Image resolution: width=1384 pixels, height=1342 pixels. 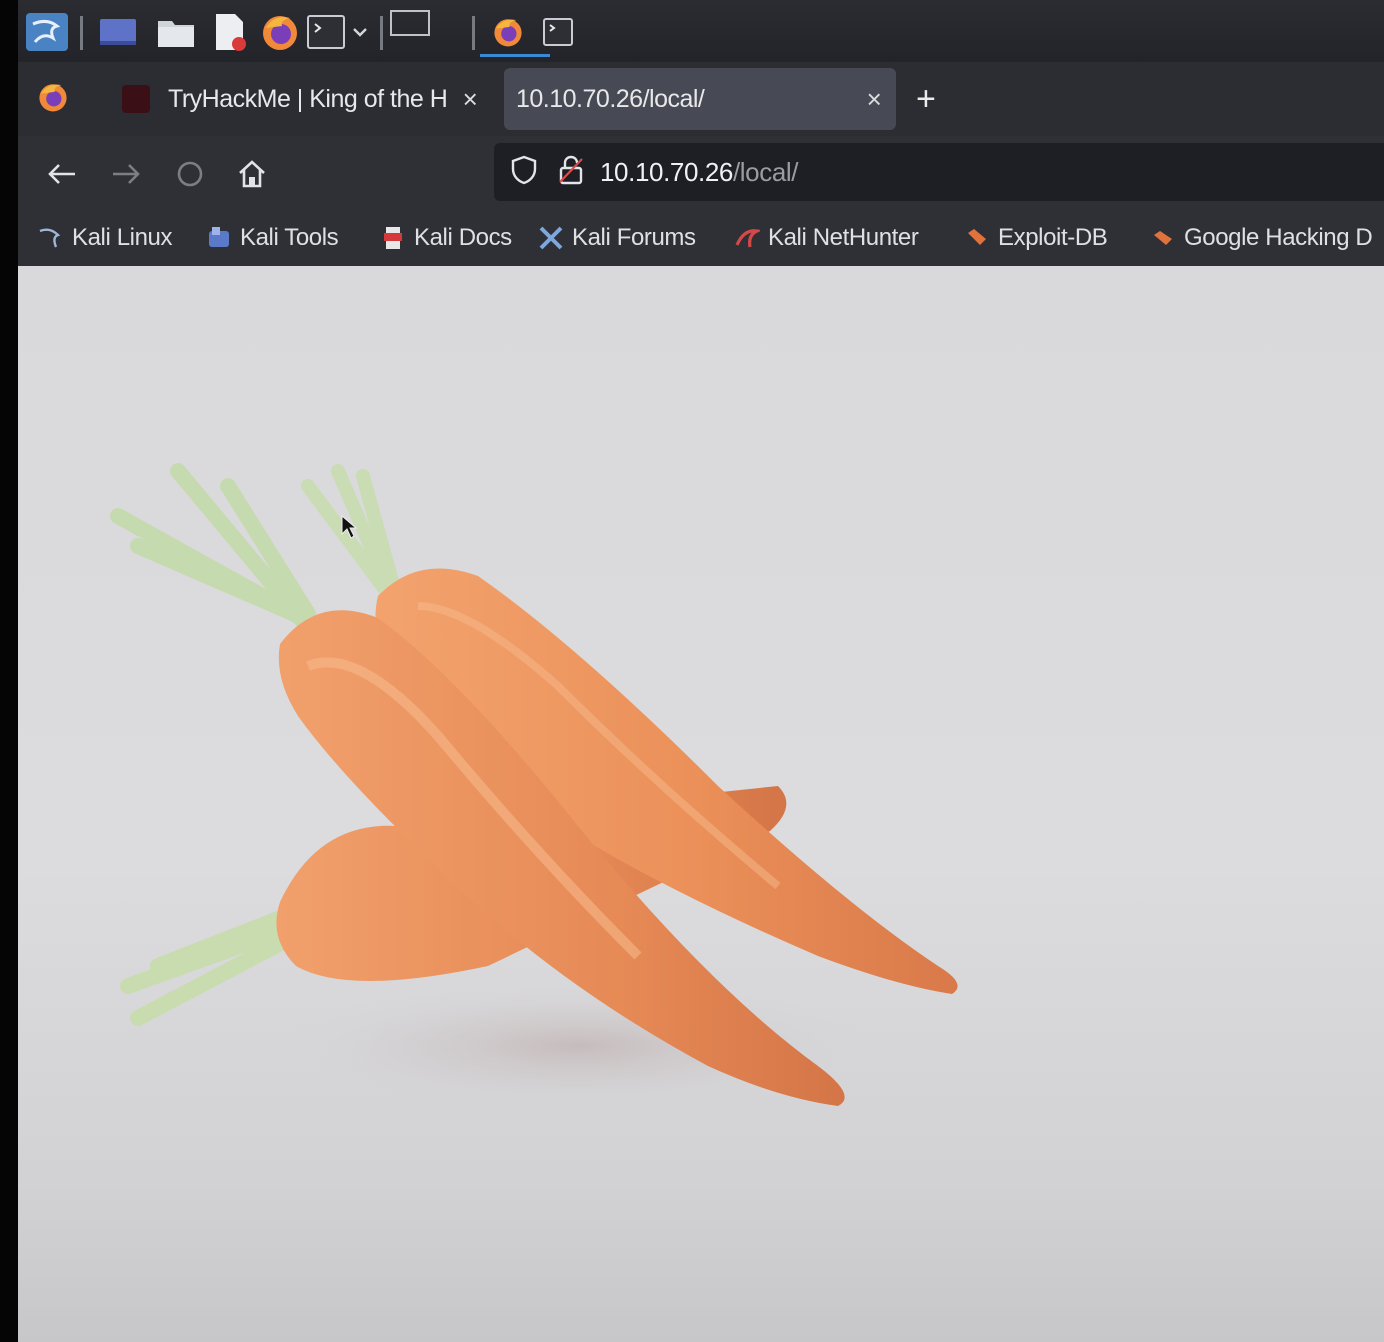 I want to click on bookmark-kali-docs: Kali Docs, so click(x=446, y=238).